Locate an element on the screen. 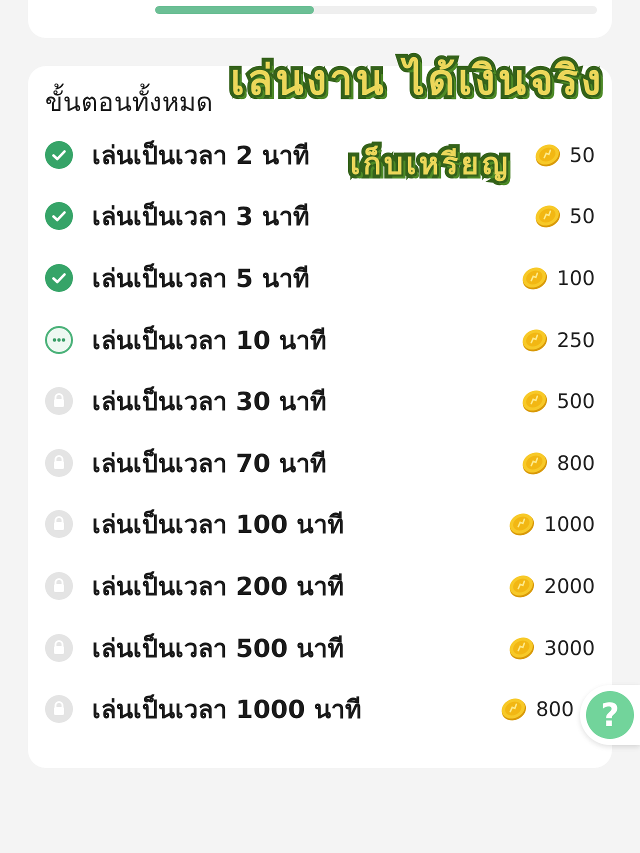 Image resolution: width=640 pixels, height=853 pixels. reward-amount: 1000 is located at coordinates (569, 524).